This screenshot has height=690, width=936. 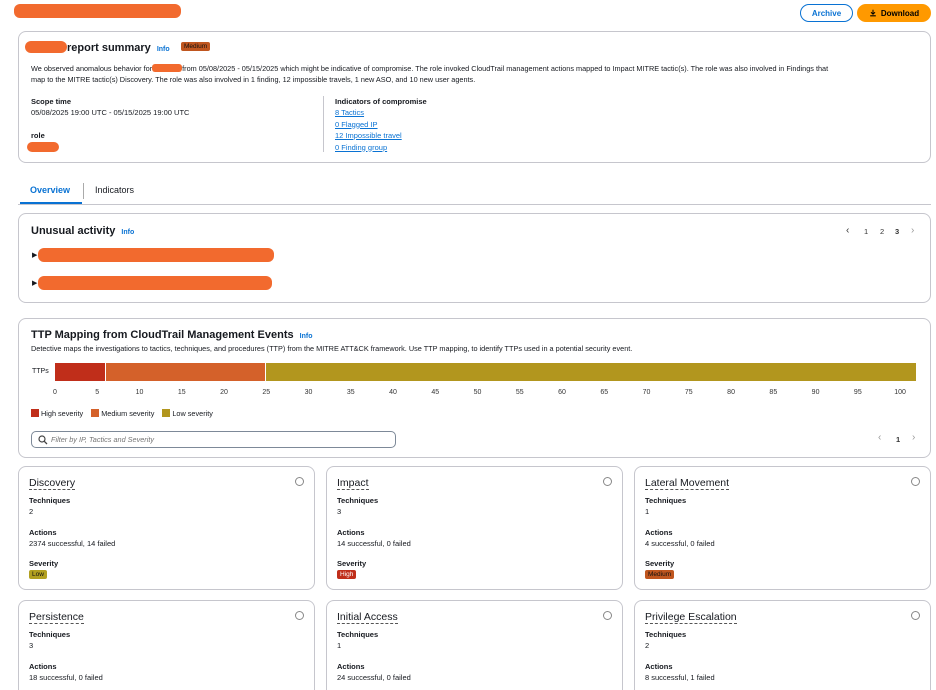 I want to click on ioc-link-tactics: 8 Tactics, so click(x=368, y=113).